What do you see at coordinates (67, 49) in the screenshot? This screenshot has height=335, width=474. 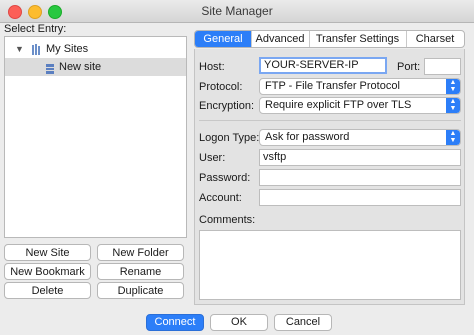 I see `tree-item-label: My Sites` at bounding box center [67, 49].